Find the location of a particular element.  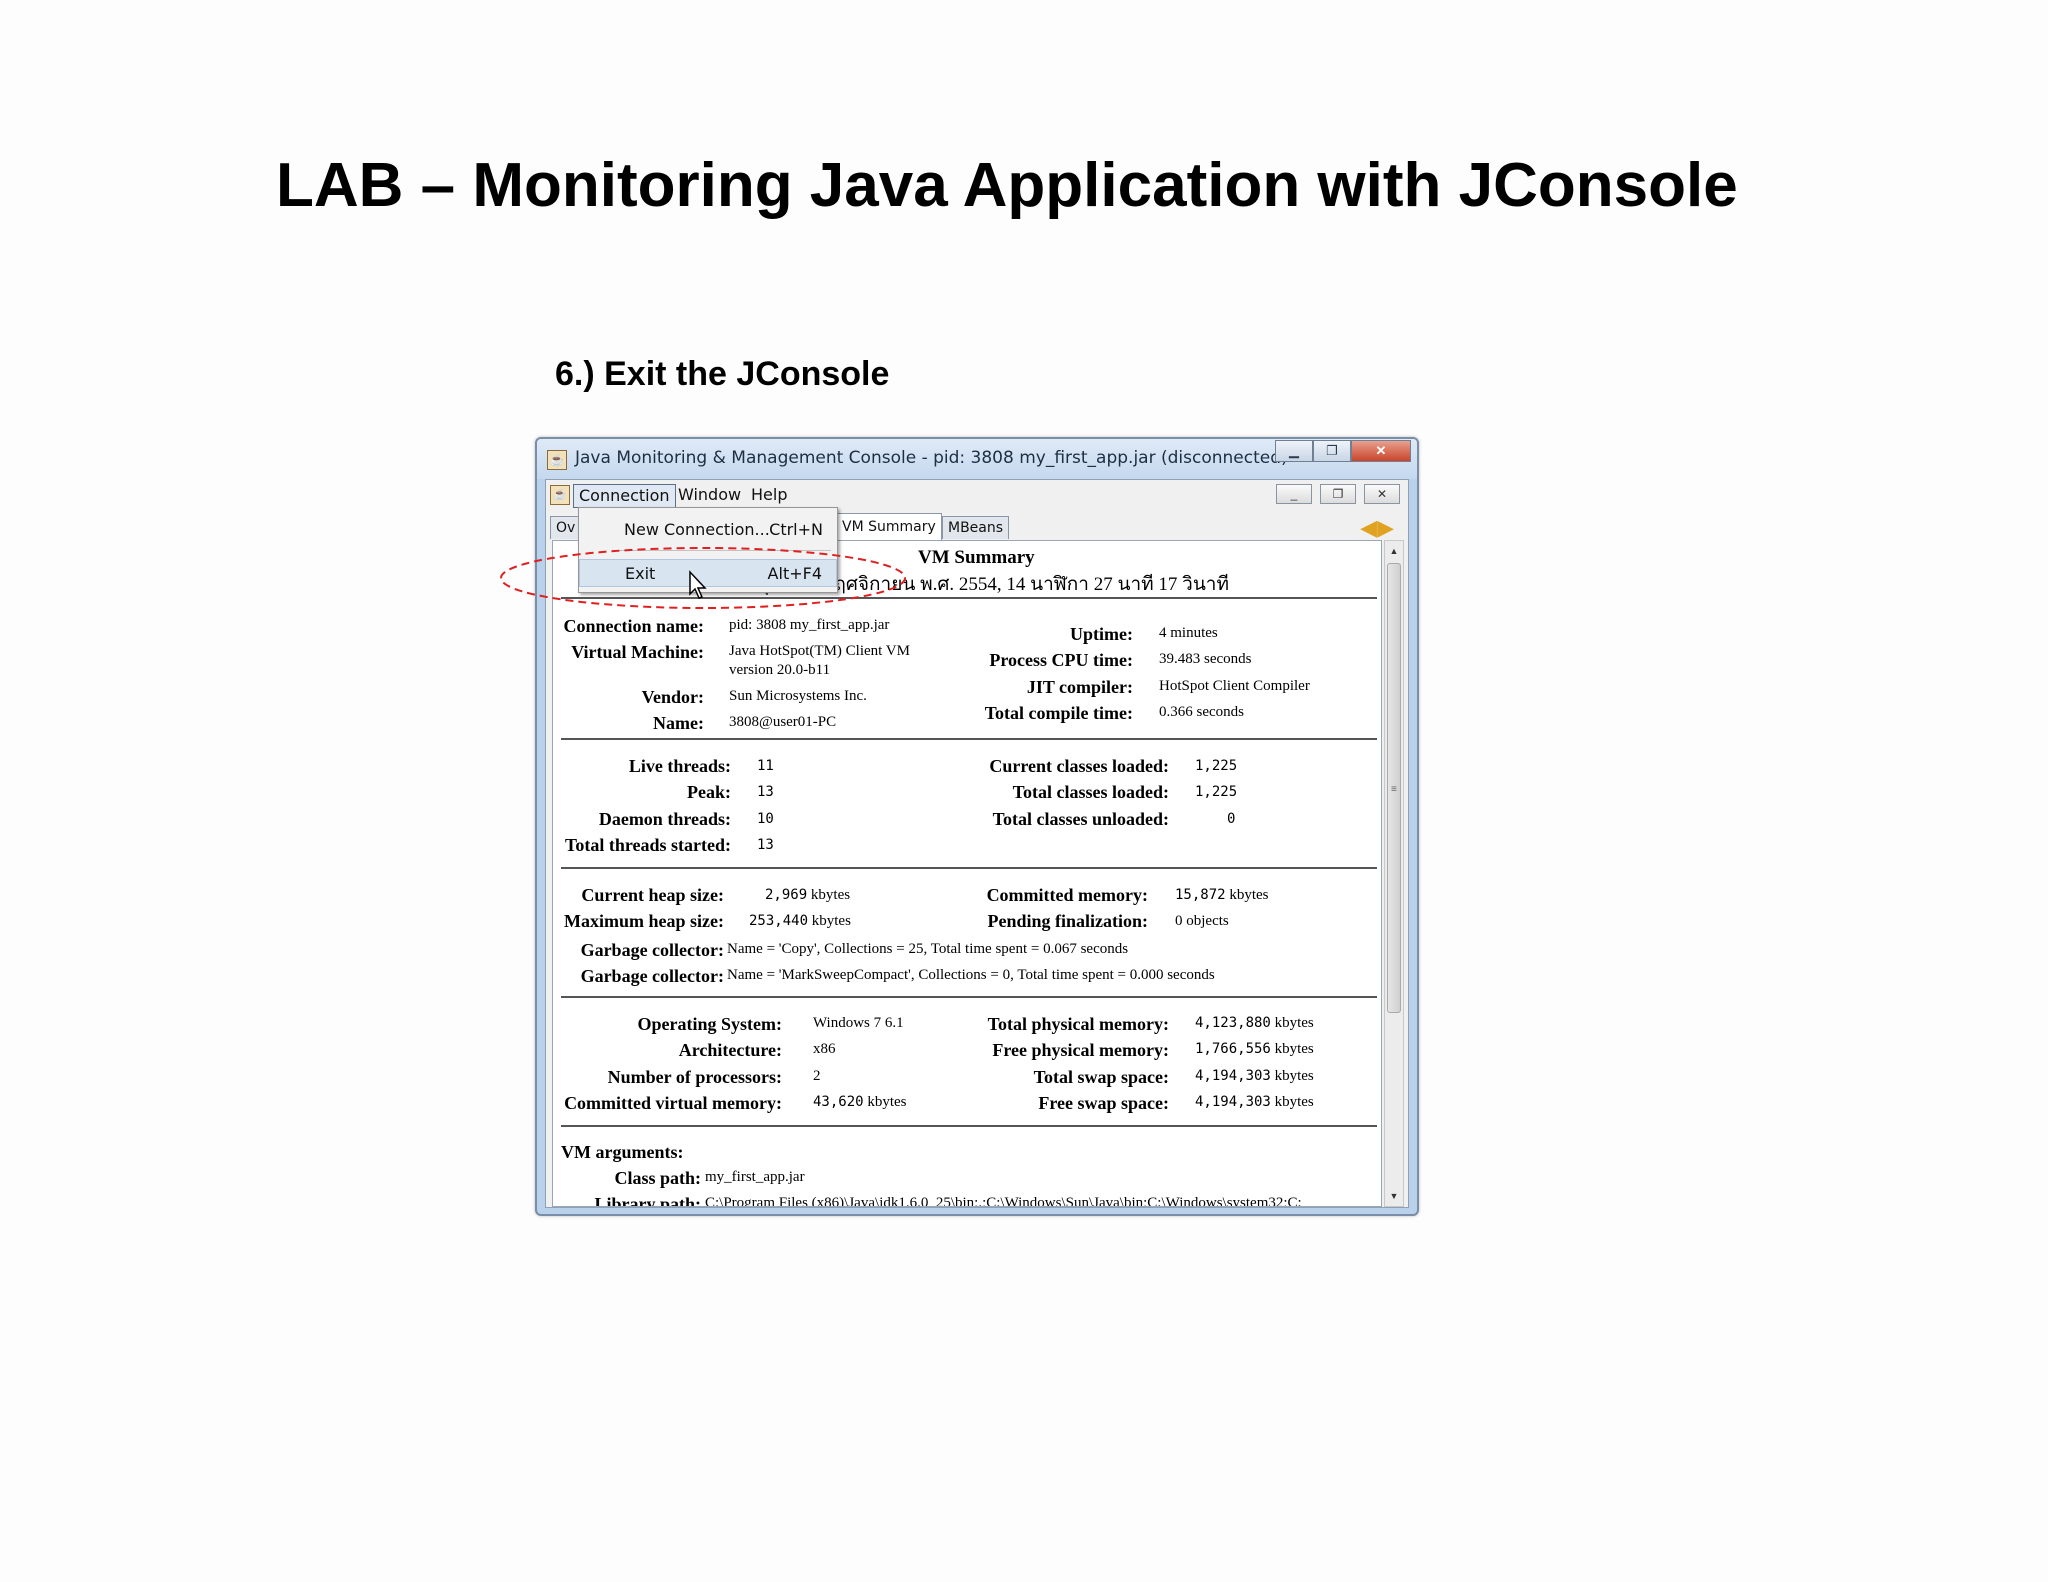

jit-compiler-value: HotSpot Client Compiler is located at coordinates (1234, 686).